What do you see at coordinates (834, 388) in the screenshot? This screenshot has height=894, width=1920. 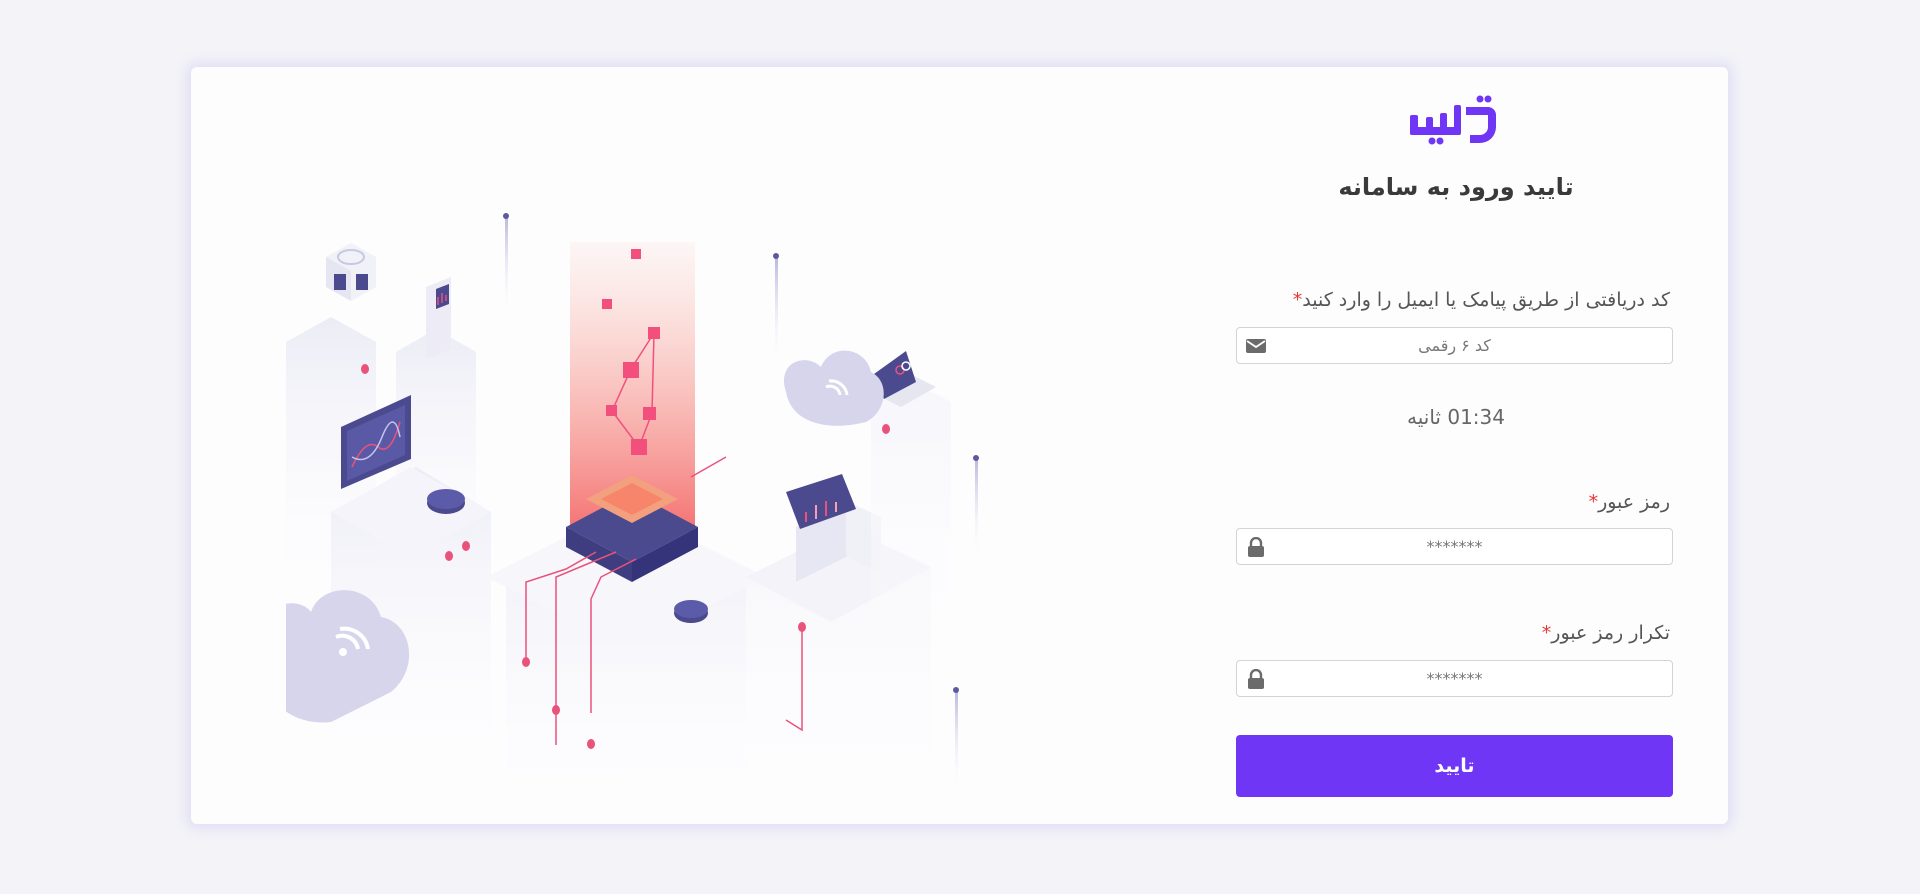 I see `cloud-wifi-right` at bounding box center [834, 388].